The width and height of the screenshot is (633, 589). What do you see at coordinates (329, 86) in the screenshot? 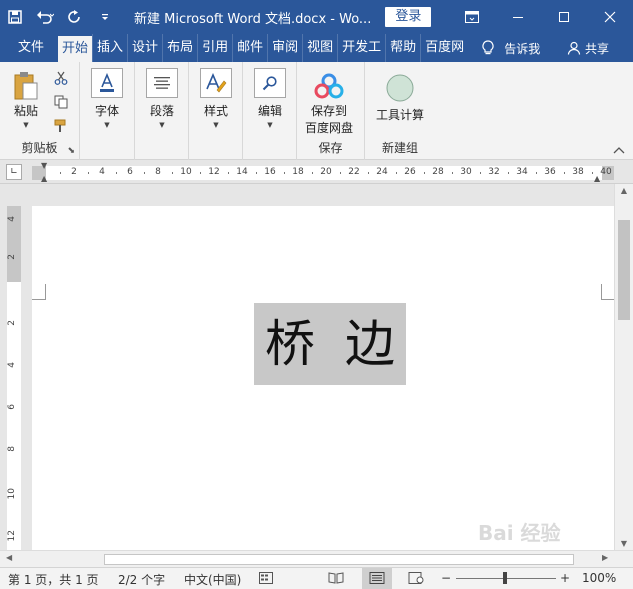
I see `baidu-netdisk-icon` at bounding box center [329, 86].